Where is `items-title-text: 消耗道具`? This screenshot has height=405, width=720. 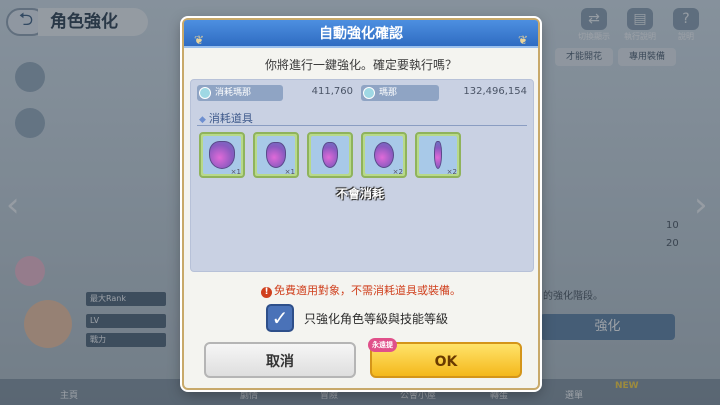 items-title-text: 消耗道具 is located at coordinates (230, 118).